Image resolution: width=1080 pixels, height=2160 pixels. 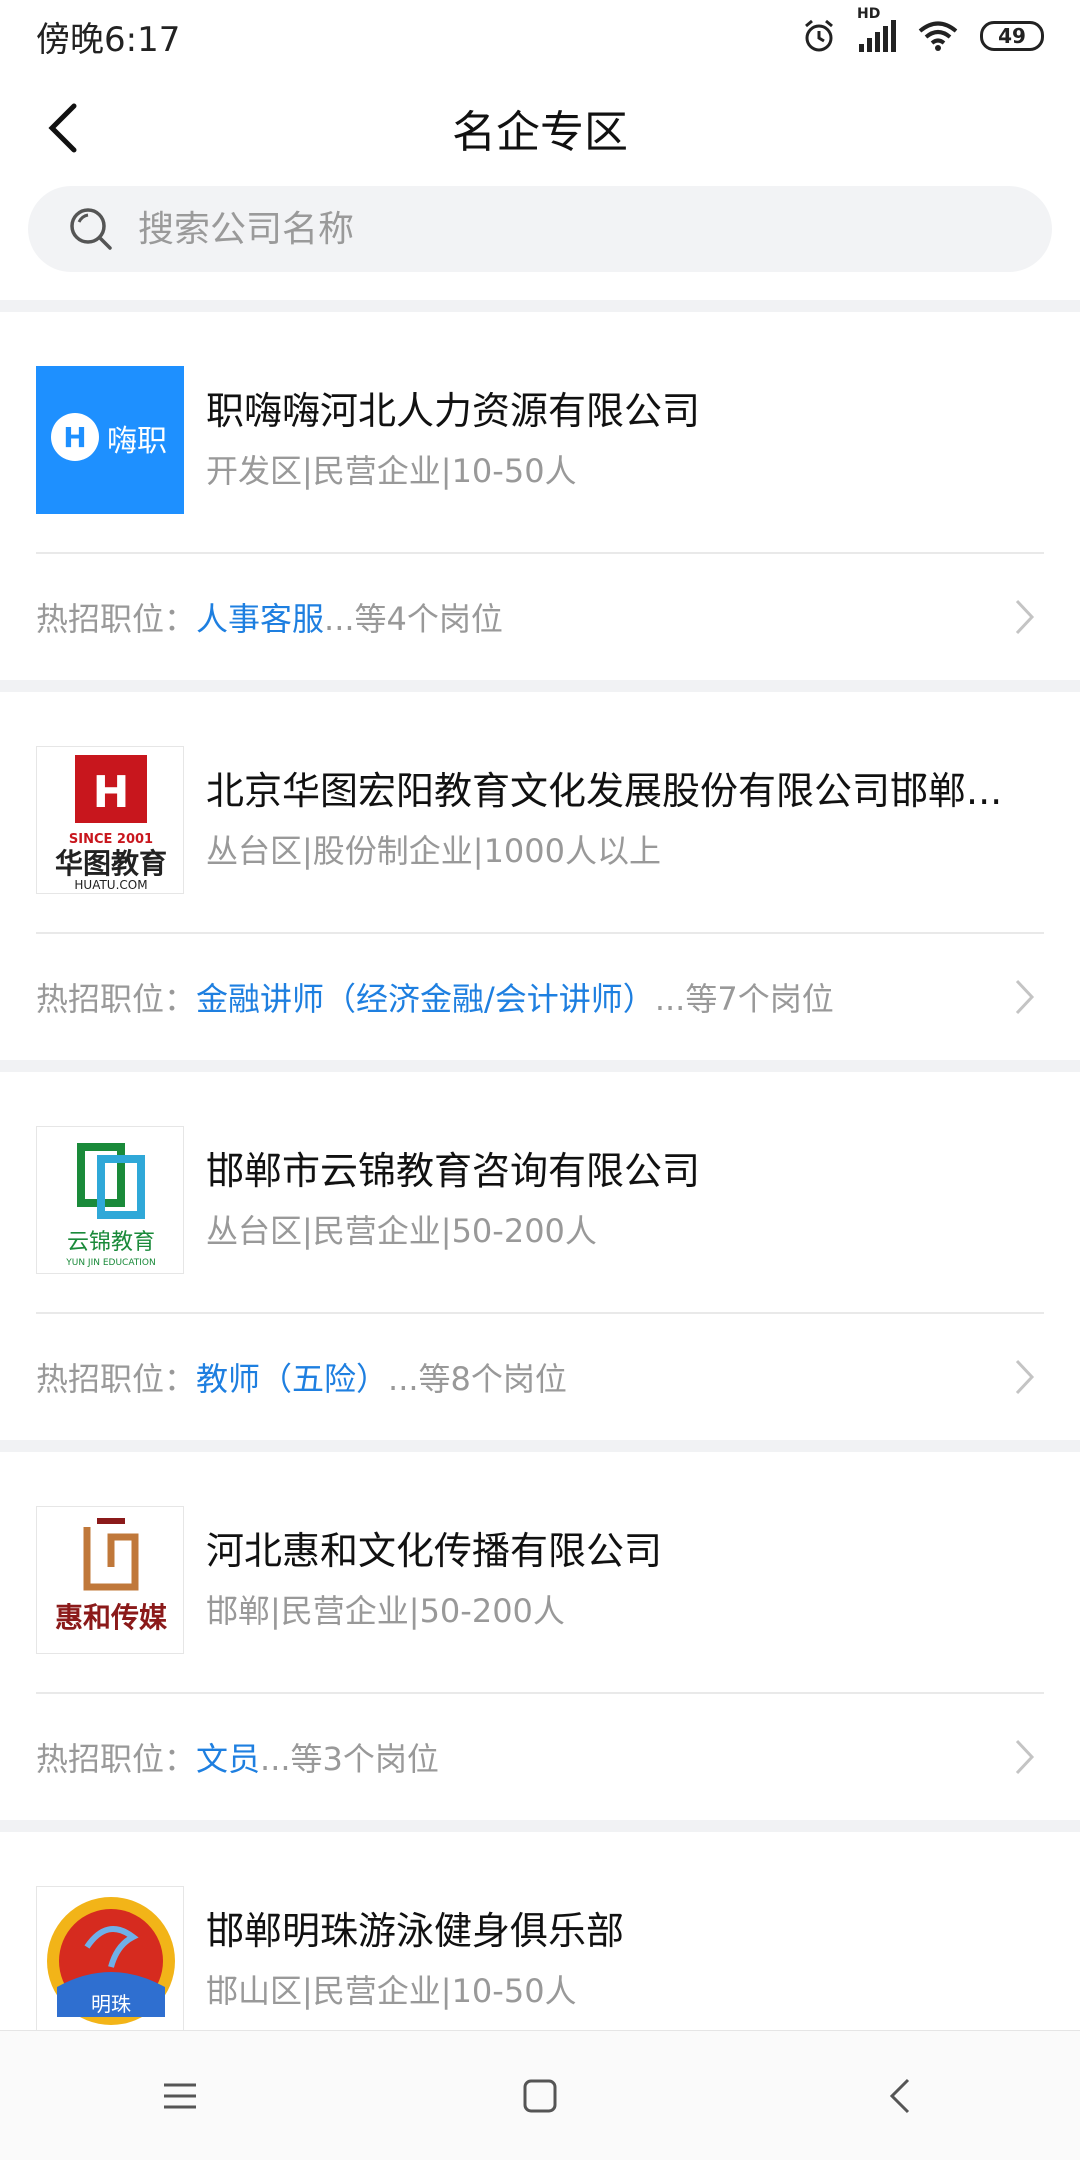 What do you see at coordinates (938, 36) in the screenshot?
I see `wifi-icon` at bounding box center [938, 36].